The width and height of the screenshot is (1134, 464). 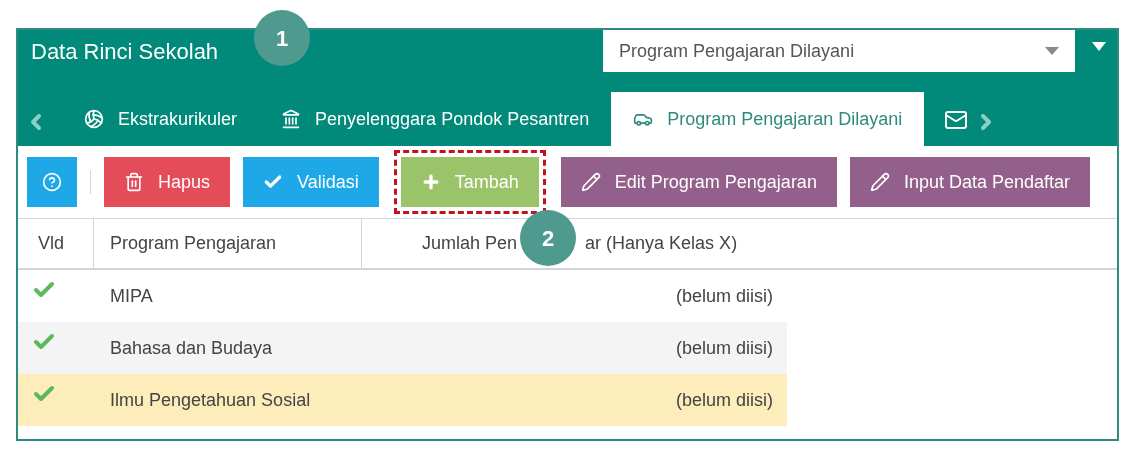 What do you see at coordinates (311, 182) in the screenshot?
I see `toolbar-button: Validasi` at bounding box center [311, 182].